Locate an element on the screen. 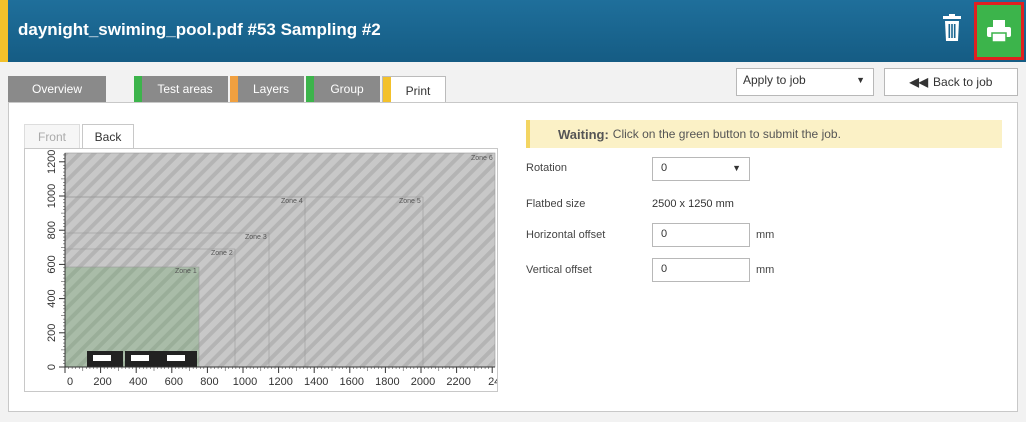 The height and width of the screenshot is (422, 1026). back-to-job-button: ◀◀ Back to job is located at coordinates (951, 82).